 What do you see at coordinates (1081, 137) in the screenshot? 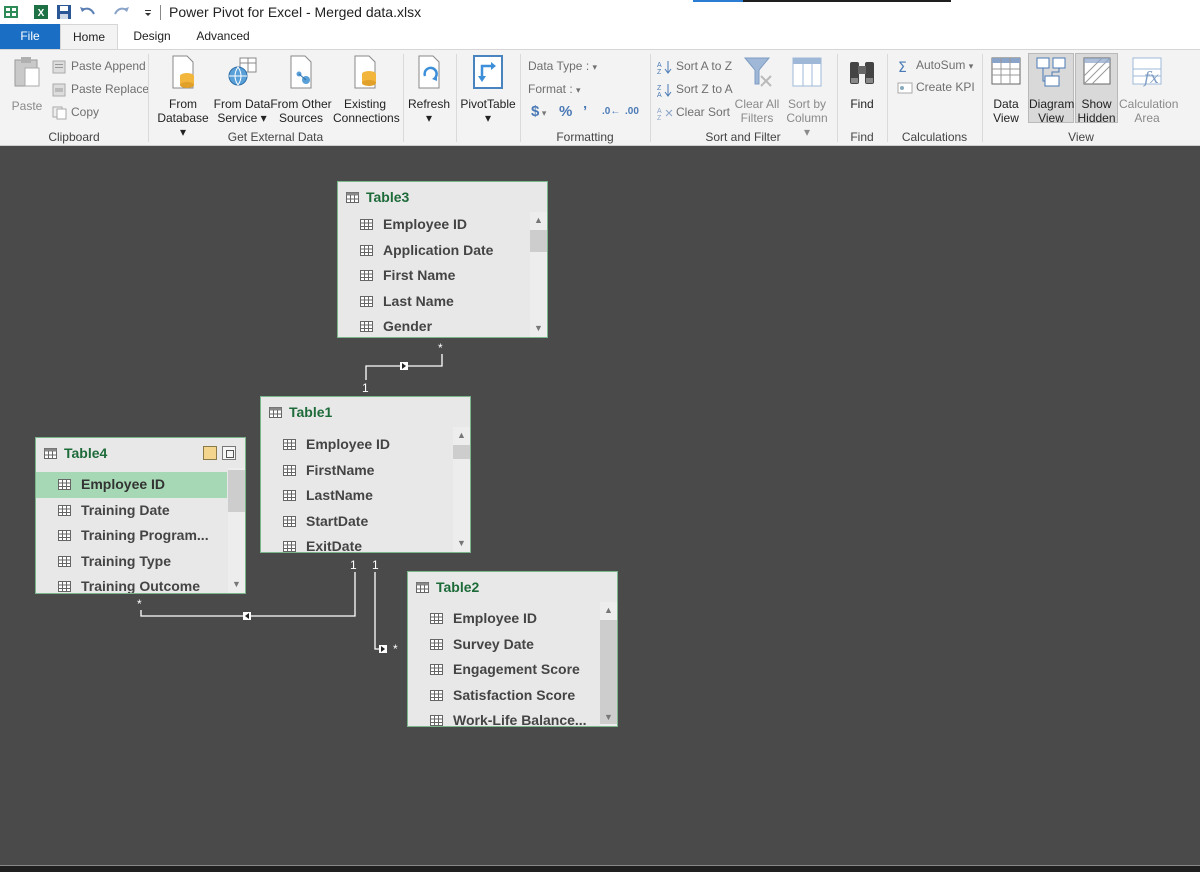
I see `group-label-view: View` at bounding box center [1081, 137].